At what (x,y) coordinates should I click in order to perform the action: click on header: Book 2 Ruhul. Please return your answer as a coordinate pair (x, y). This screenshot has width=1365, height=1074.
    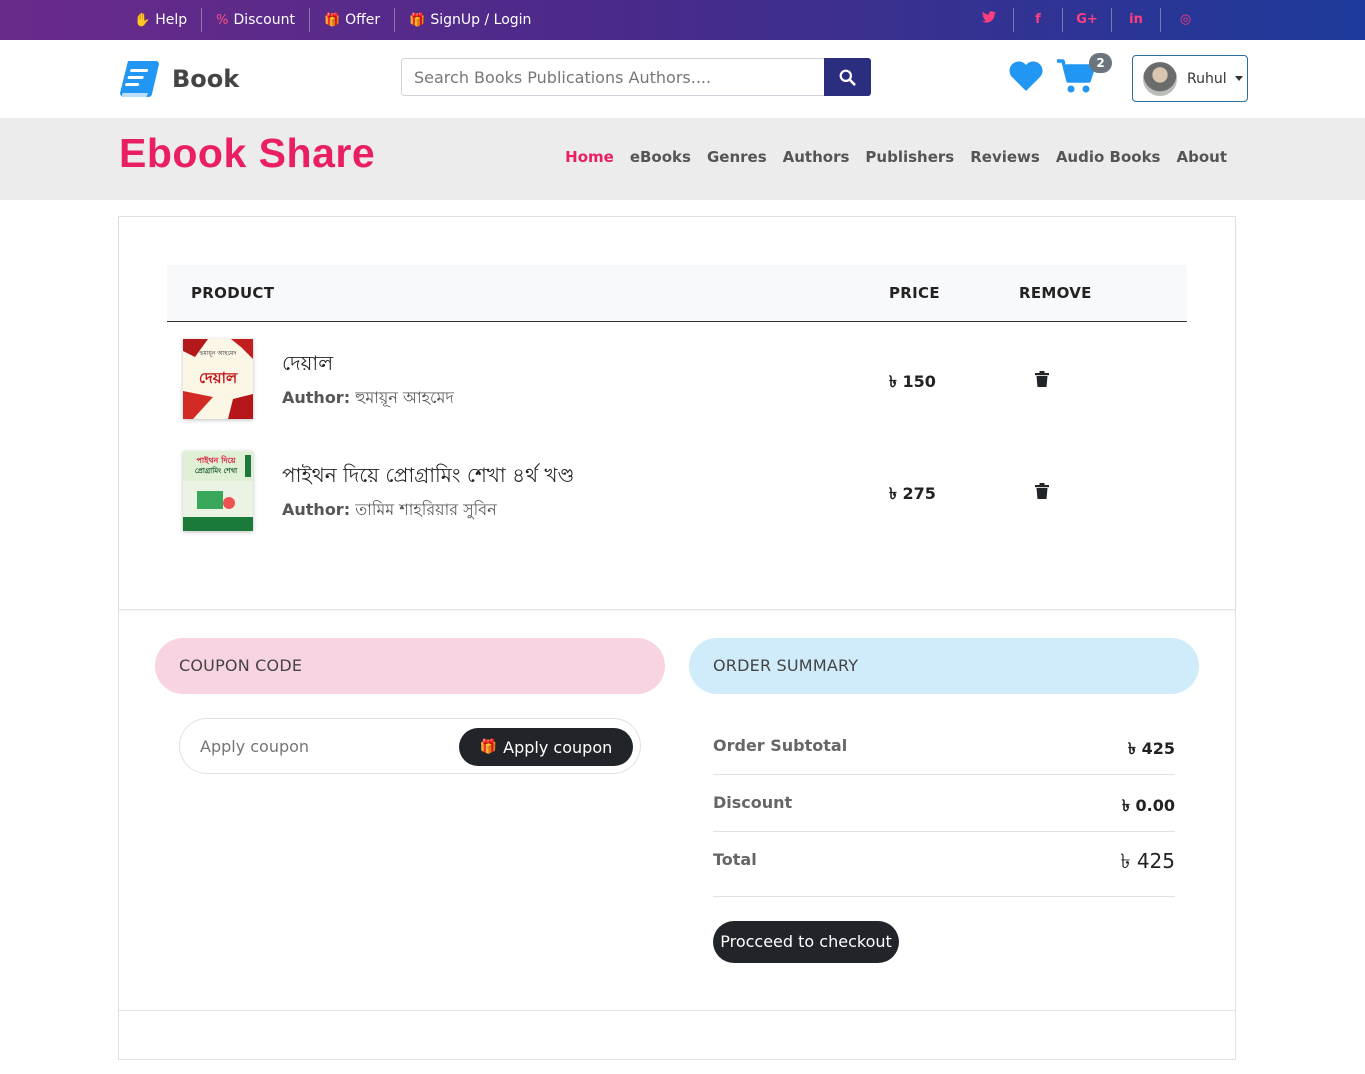
    Looking at the image, I should click on (682, 79).